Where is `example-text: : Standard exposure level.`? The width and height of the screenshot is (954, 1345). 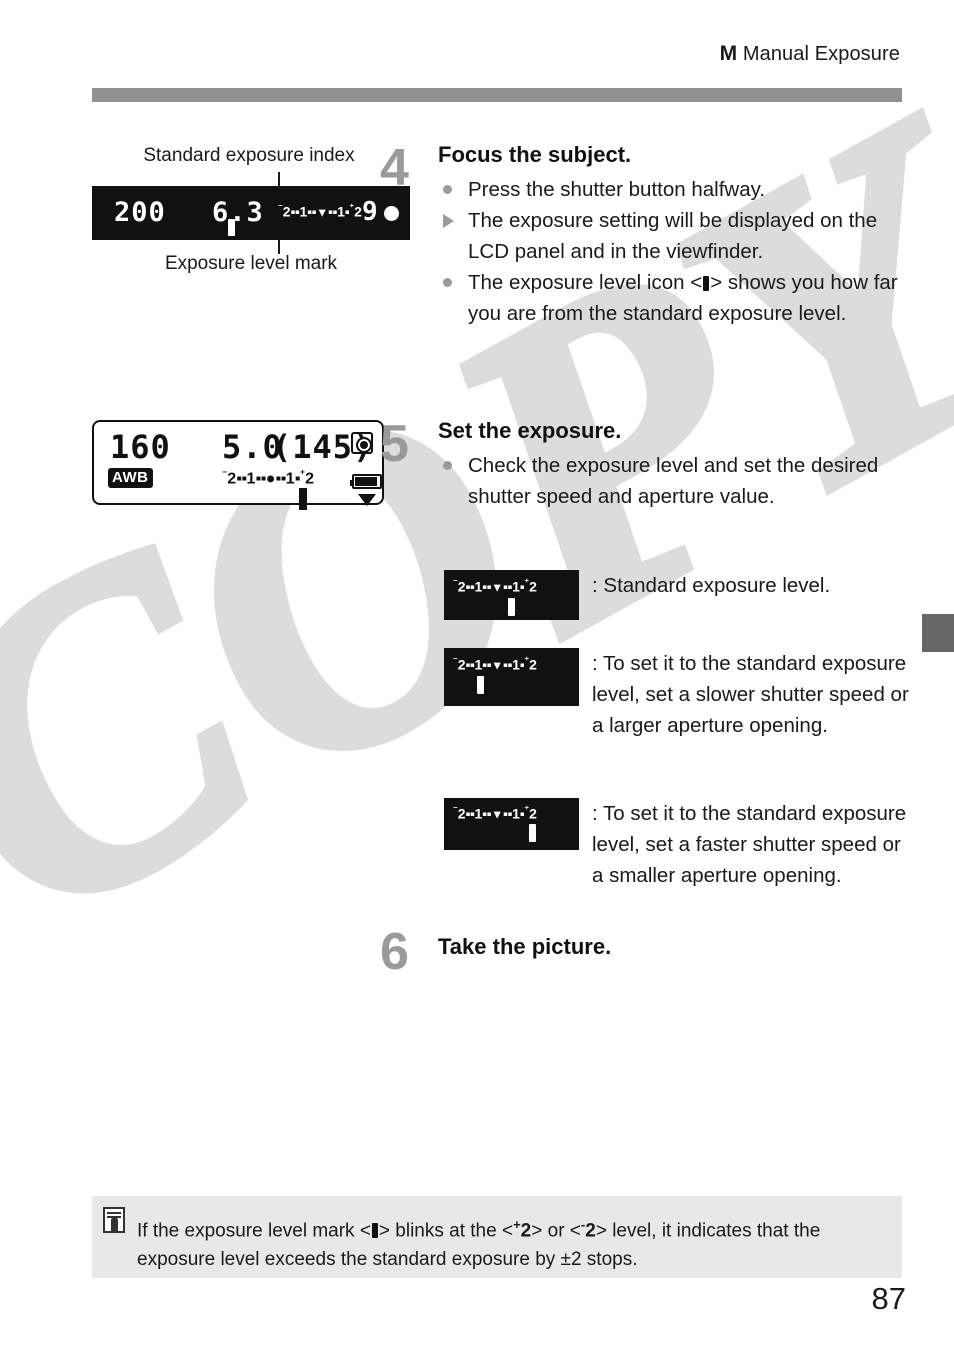 example-text: : Standard exposure level. is located at coordinates (711, 585).